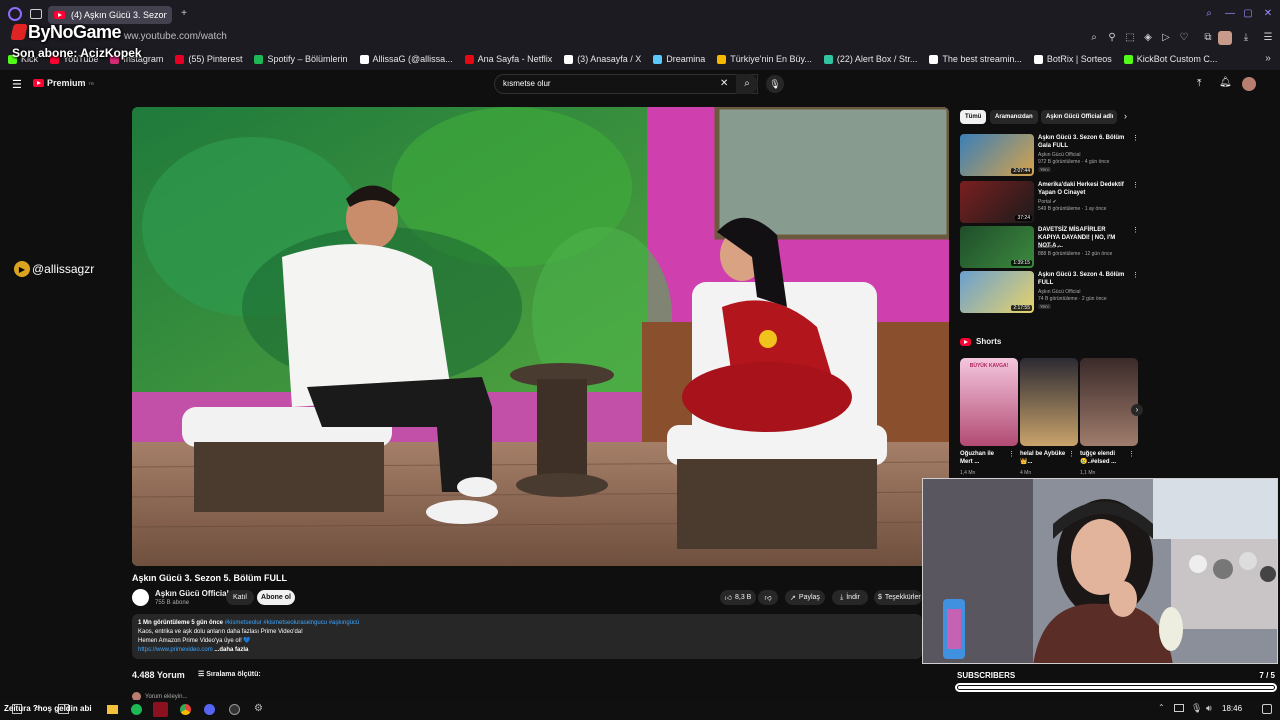 This screenshot has height=720, width=1280. What do you see at coordinates (738, 597) in the screenshot?
I see `like-button: 👍︎ 8,3 B` at bounding box center [738, 597].